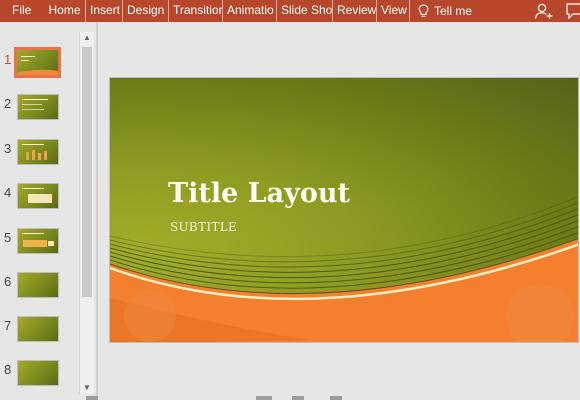 This screenshot has height=400, width=580. I want to click on tab-view: View, so click(393, 11).